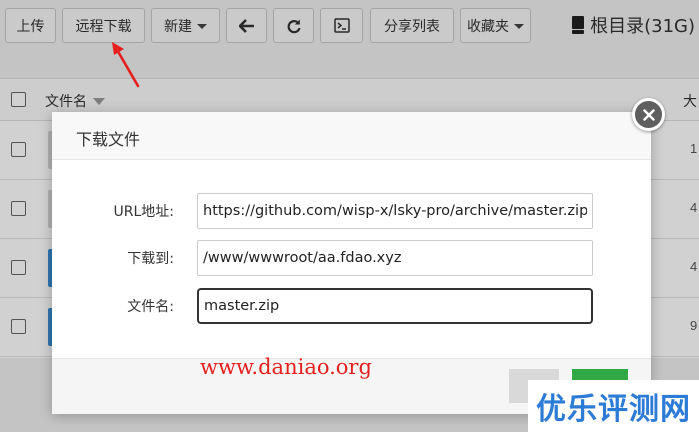 The height and width of the screenshot is (432, 699). I want to click on dialog-close-button, so click(648, 114).